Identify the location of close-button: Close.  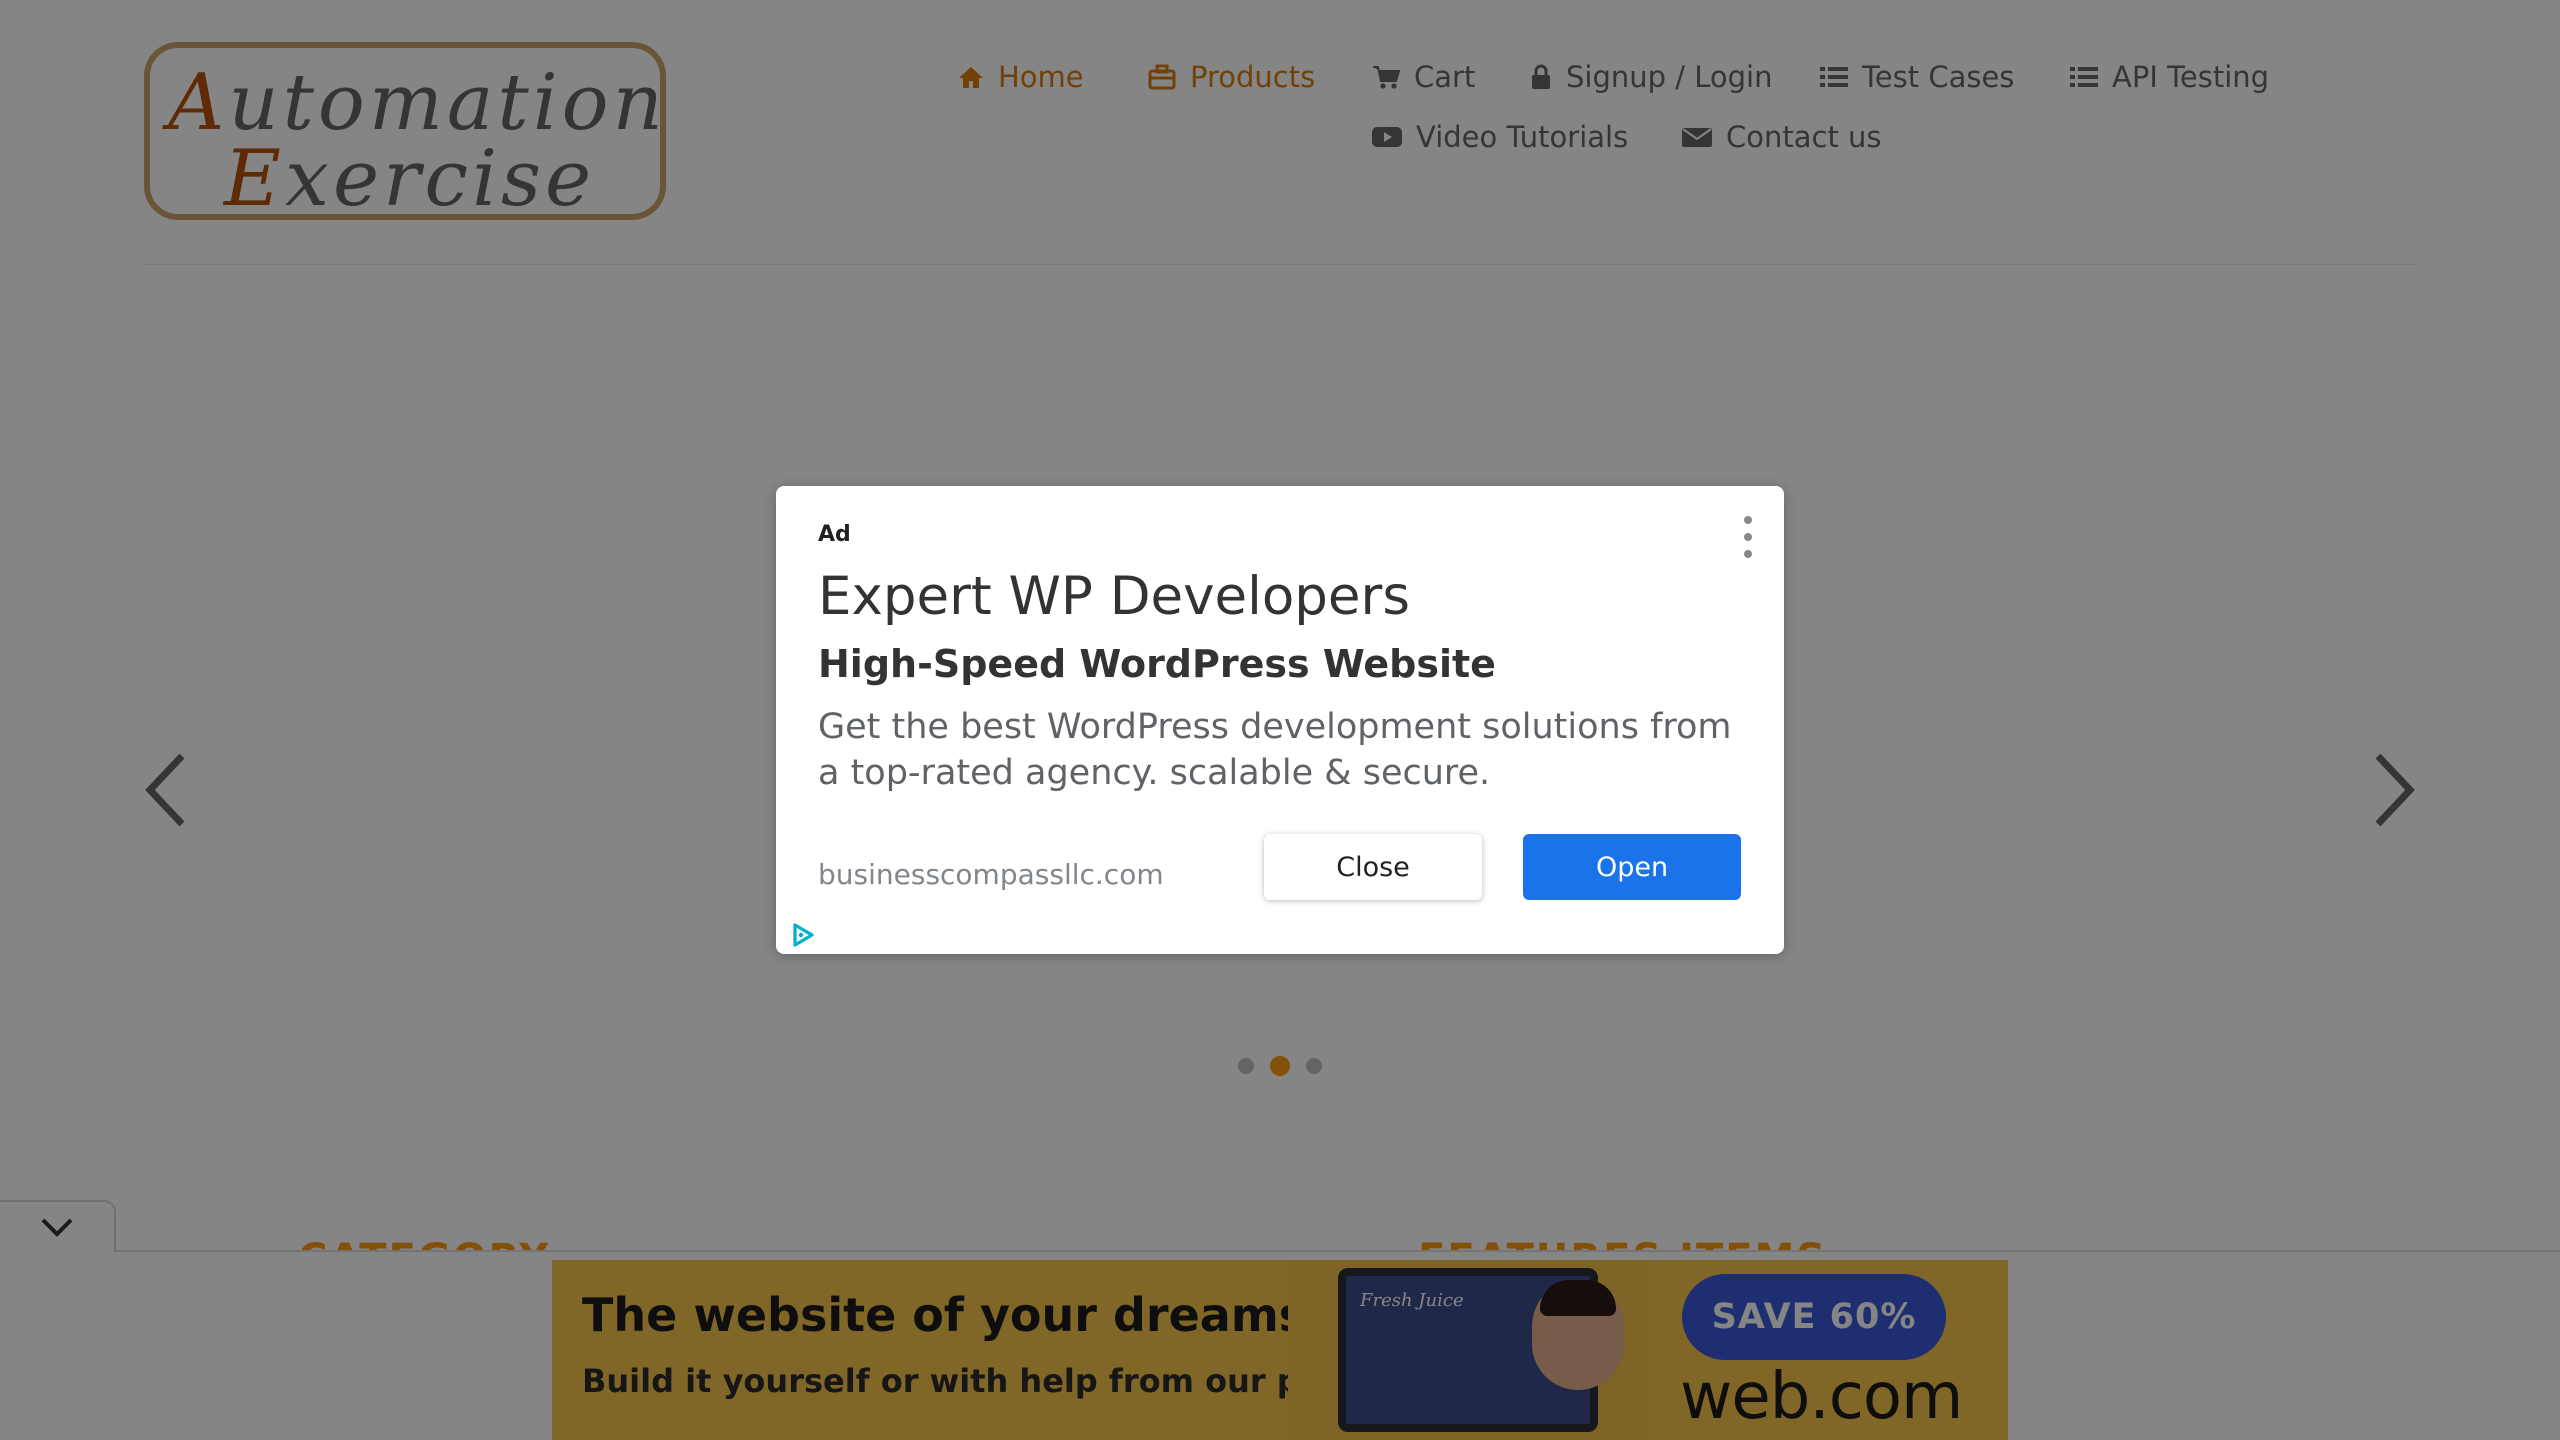
(1373, 867).